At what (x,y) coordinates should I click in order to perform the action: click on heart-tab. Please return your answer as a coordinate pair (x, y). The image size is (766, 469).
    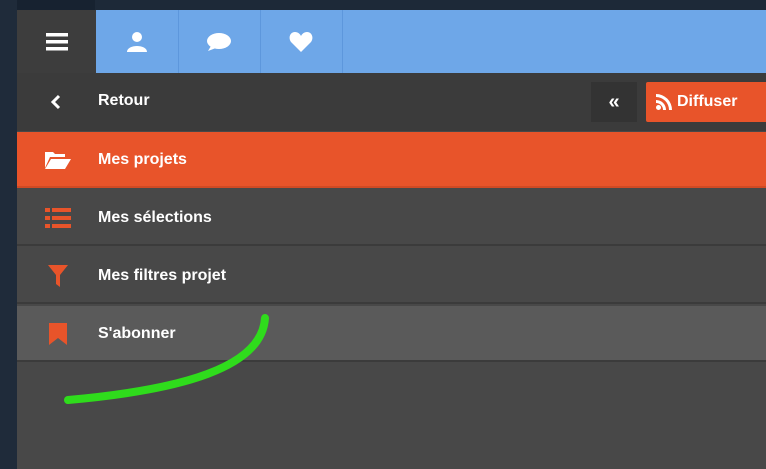
    Looking at the image, I should click on (301, 41).